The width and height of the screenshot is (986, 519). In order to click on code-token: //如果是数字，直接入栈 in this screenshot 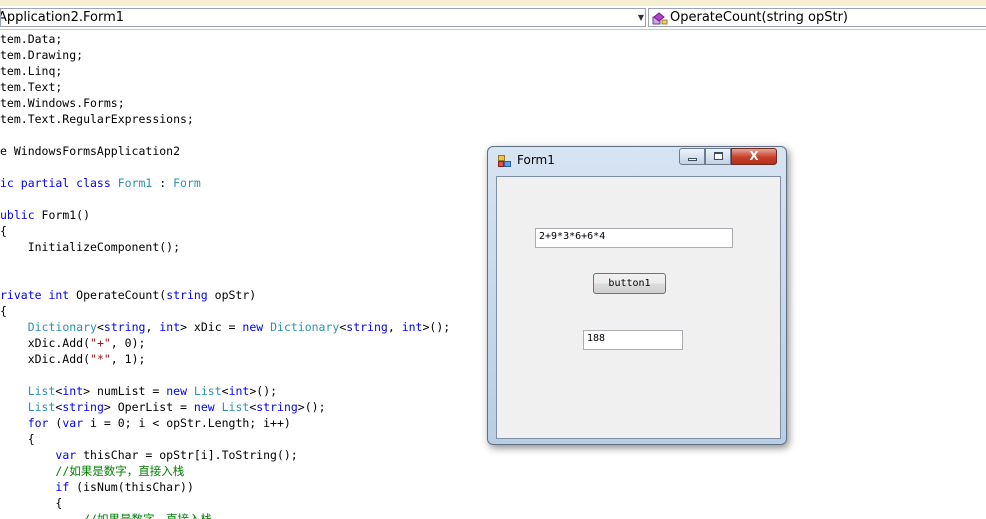, I will do `click(147, 515)`.